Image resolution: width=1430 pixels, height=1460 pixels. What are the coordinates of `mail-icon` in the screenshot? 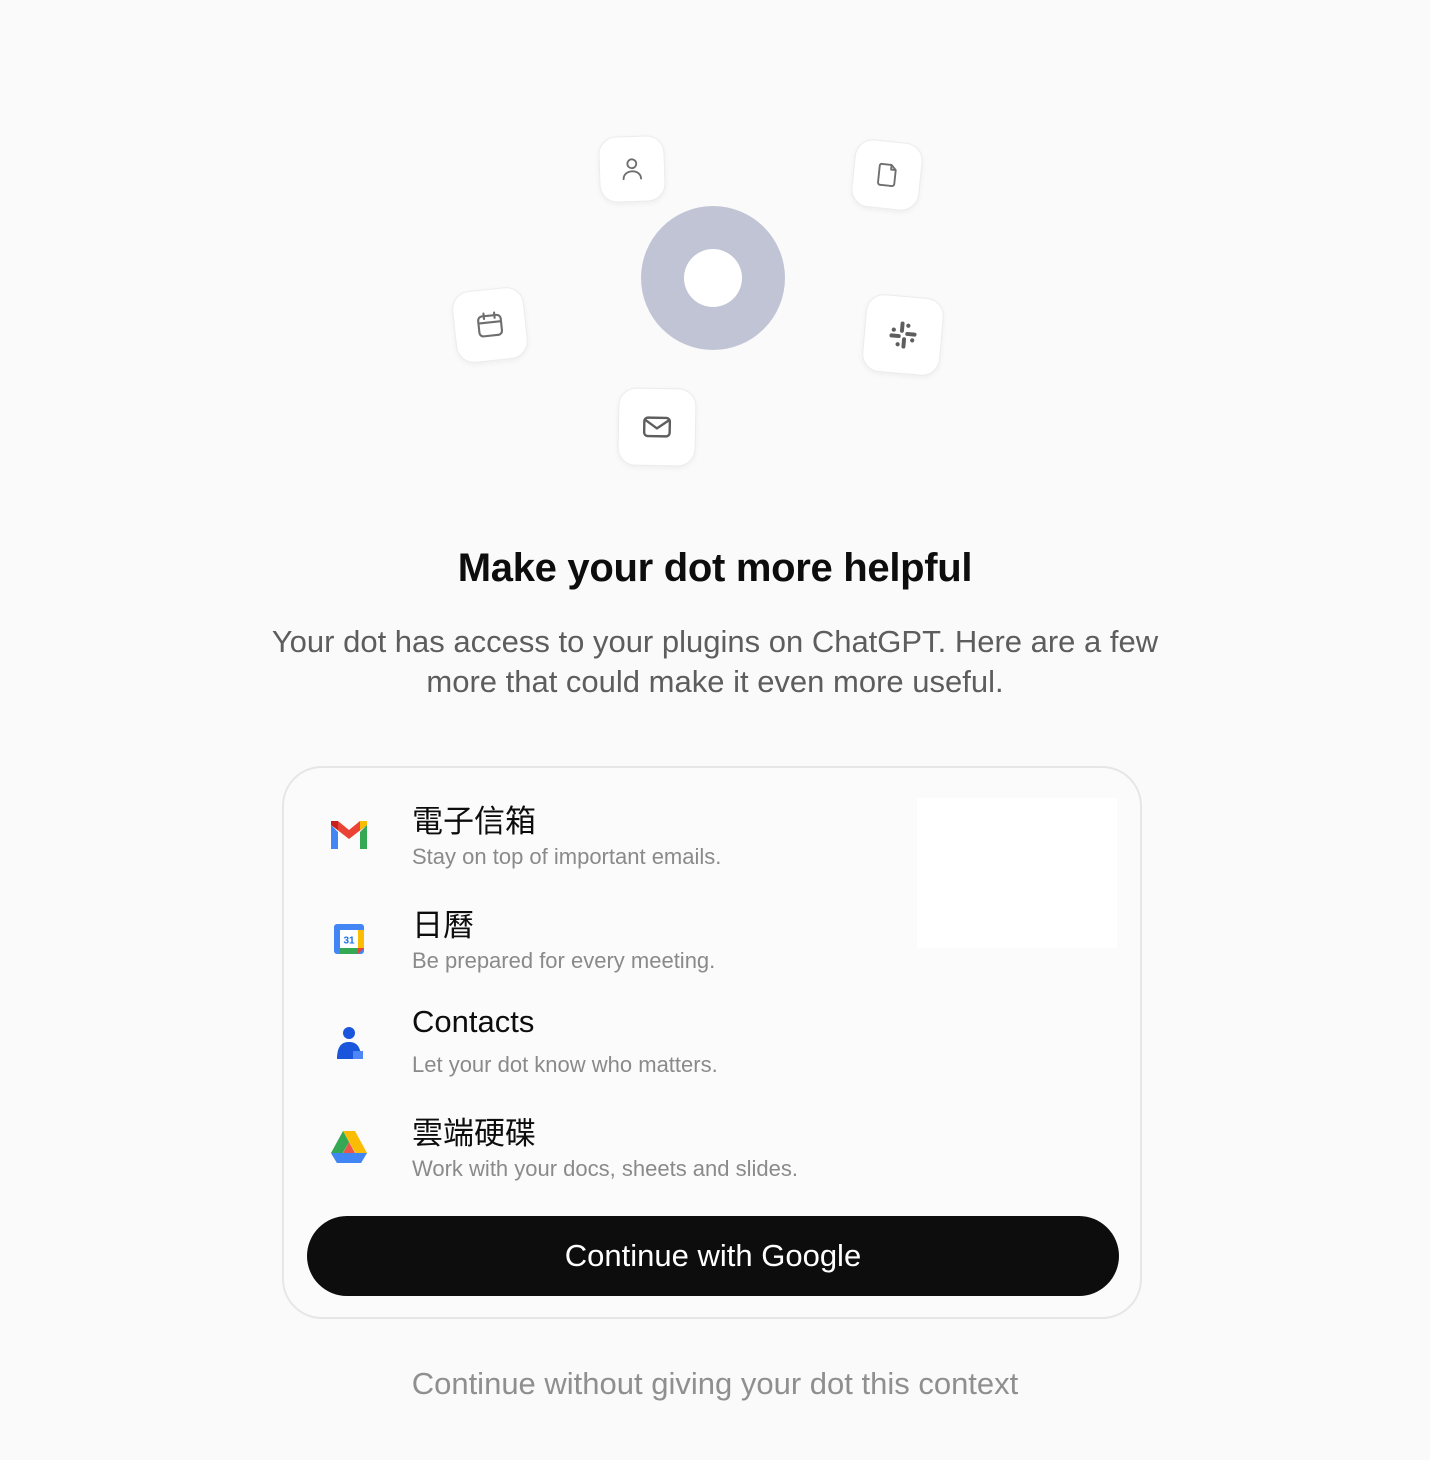 It's located at (657, 427).